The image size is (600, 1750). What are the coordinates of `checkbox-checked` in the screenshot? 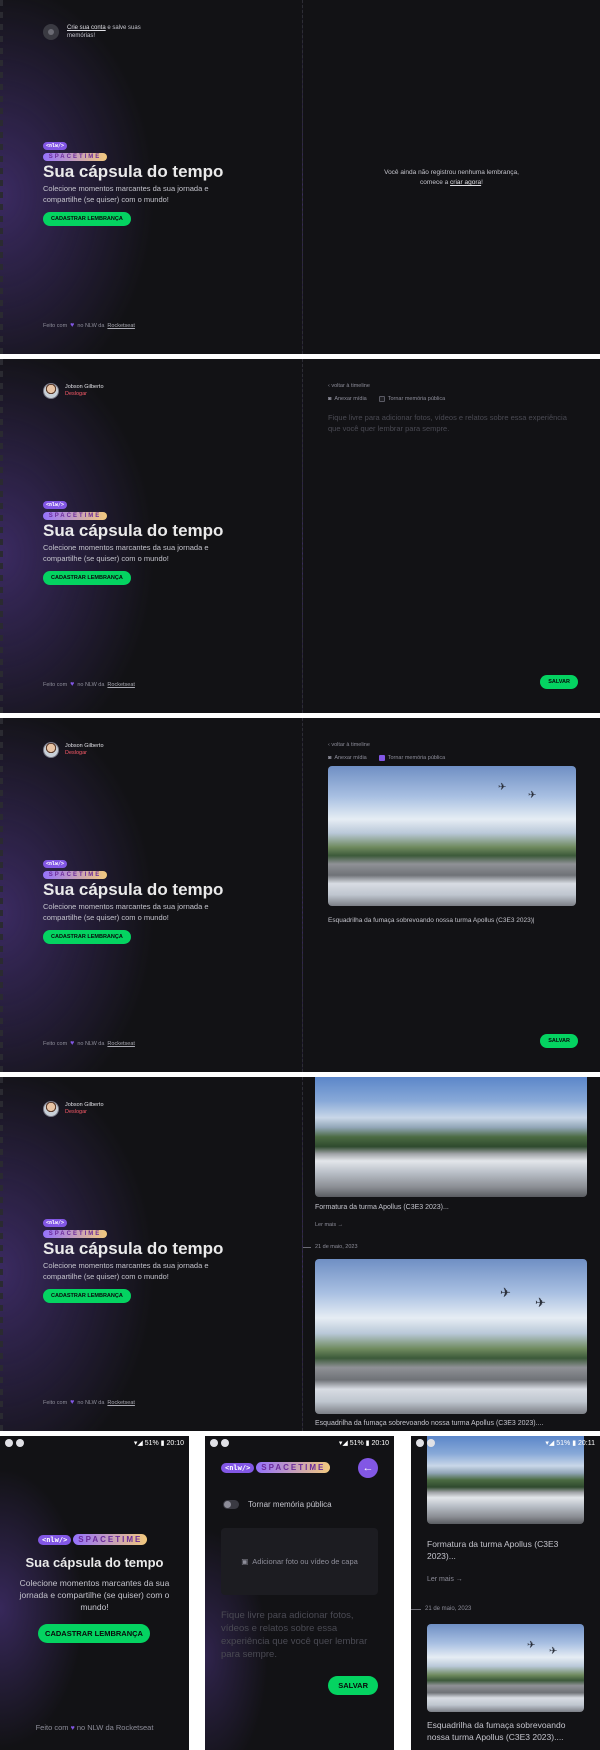 It's located at (381, 758).